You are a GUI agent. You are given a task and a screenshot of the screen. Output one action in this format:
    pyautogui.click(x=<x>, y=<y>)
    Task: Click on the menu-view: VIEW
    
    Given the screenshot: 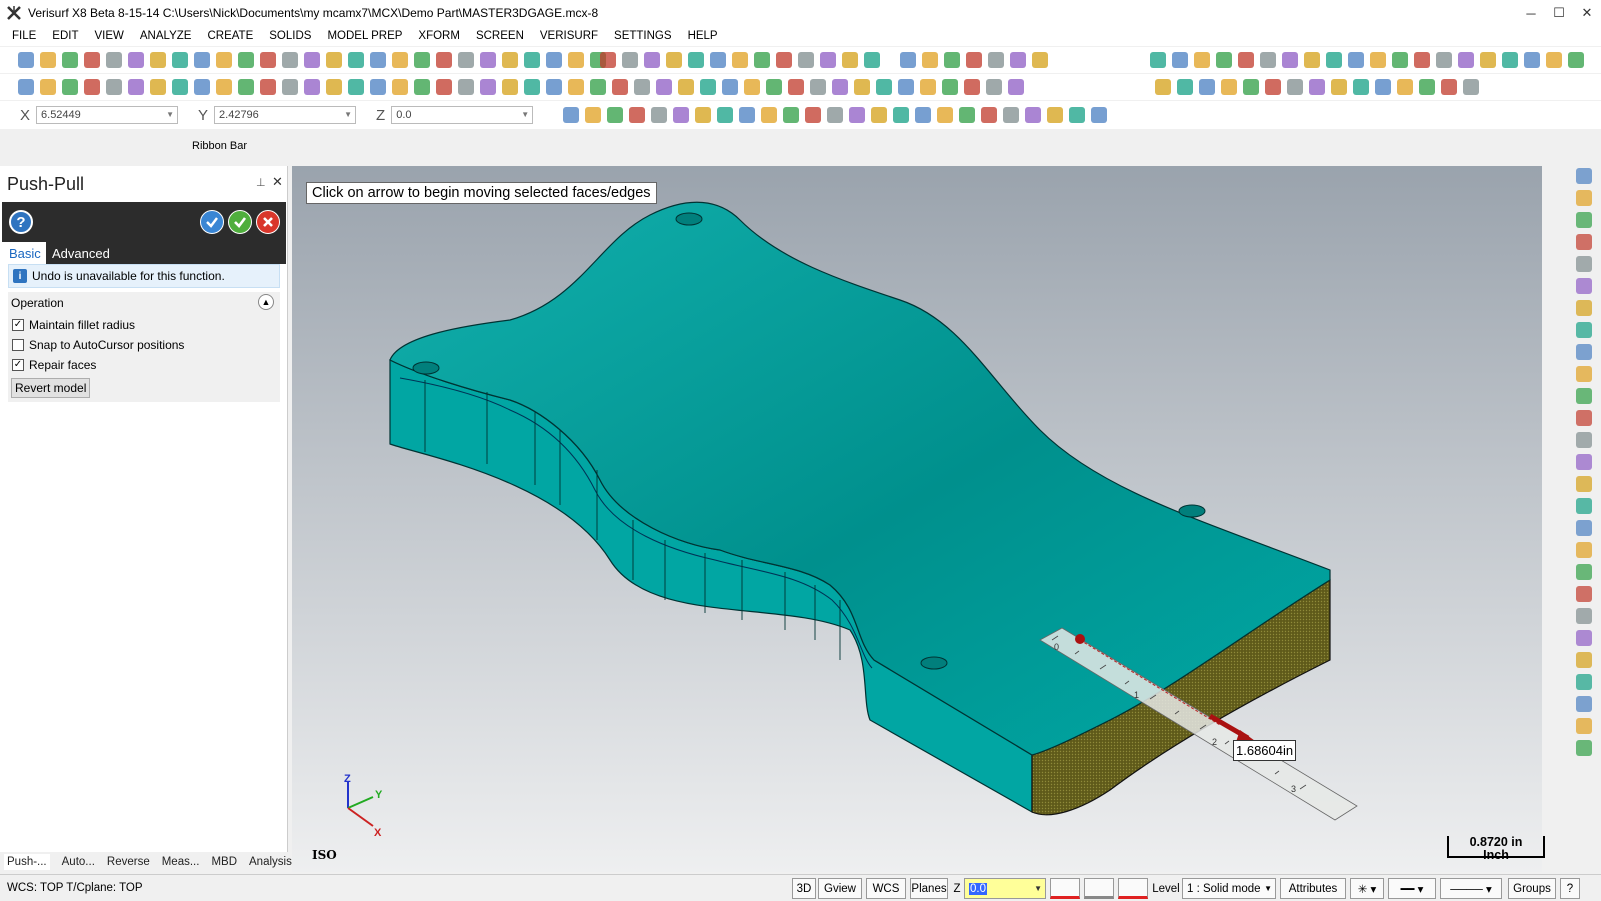 What is the action you would take?
    pyautogui.click(x=109, y=36)
    